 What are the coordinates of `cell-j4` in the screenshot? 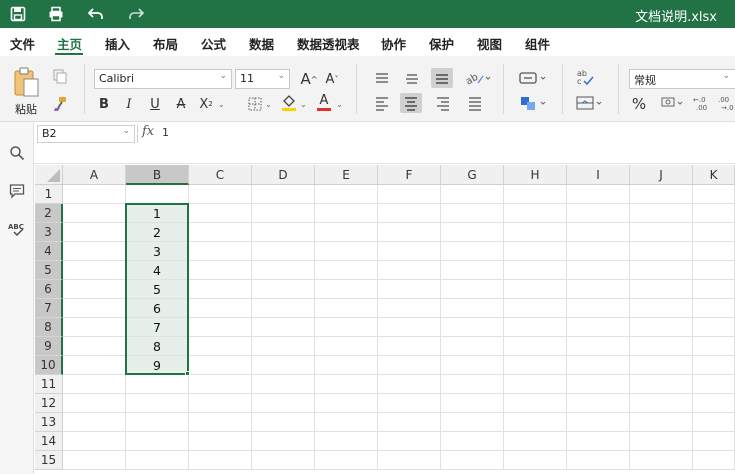 It's located at (661, 251).